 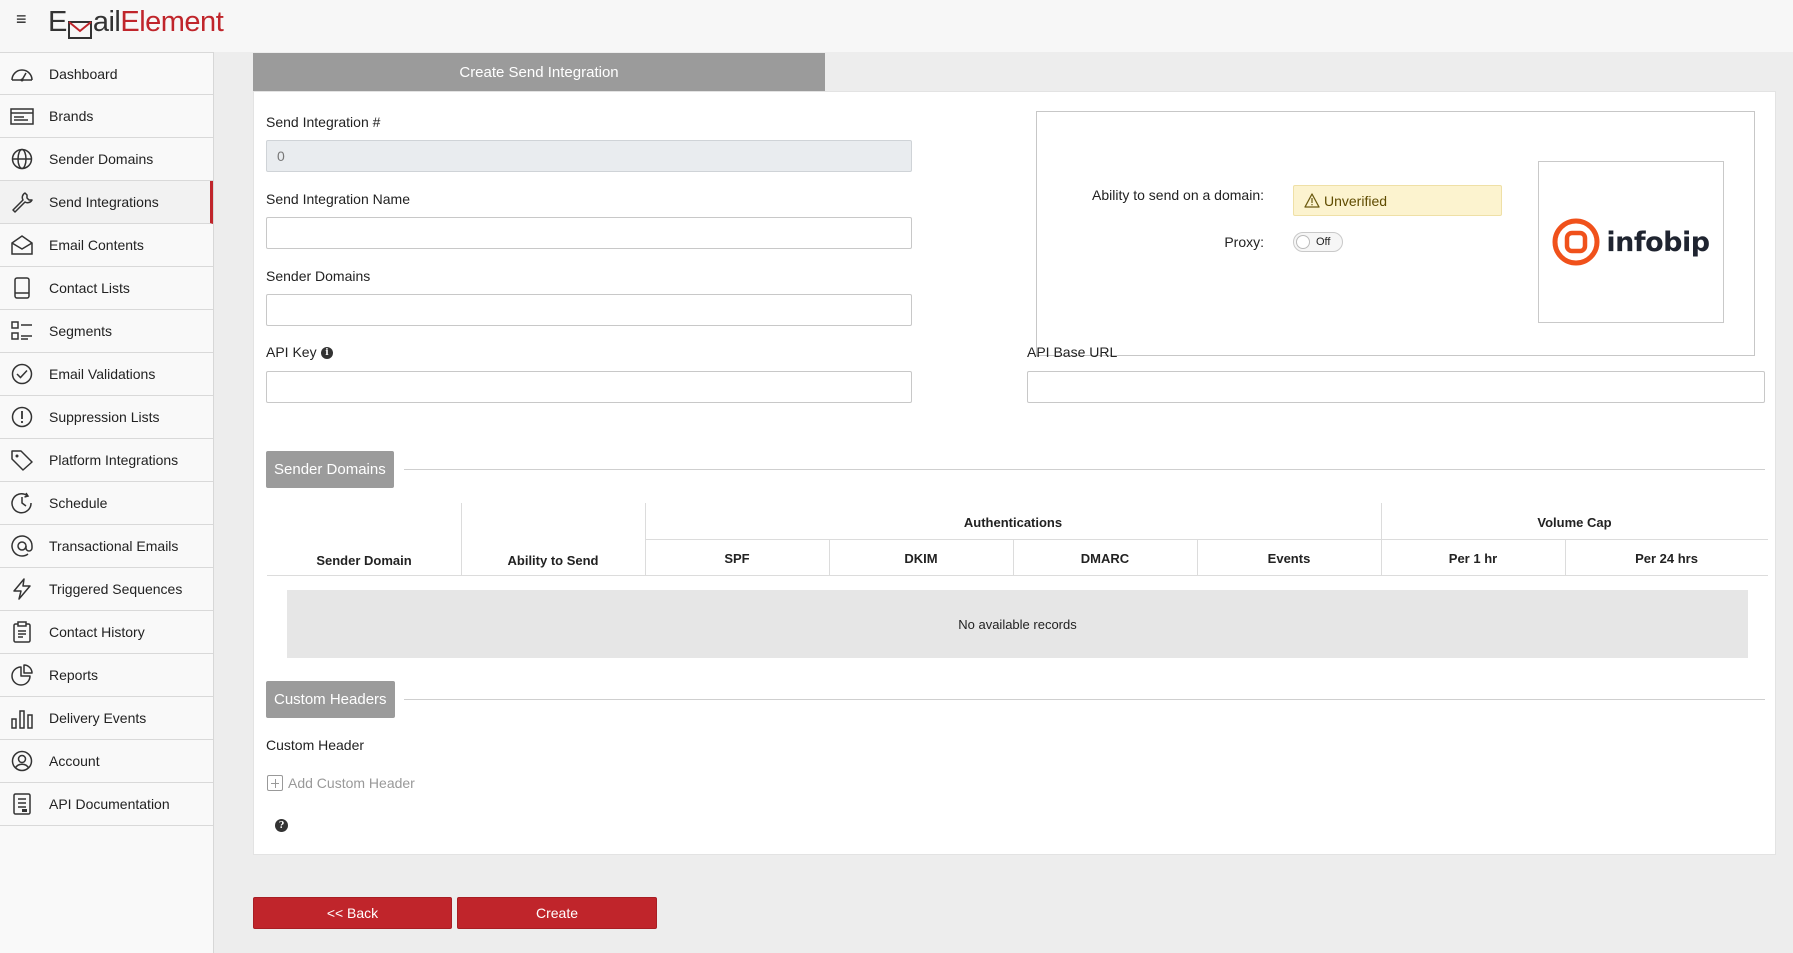 I want to click on status-badge-text: Unverified, so click(x=1356, y=200).